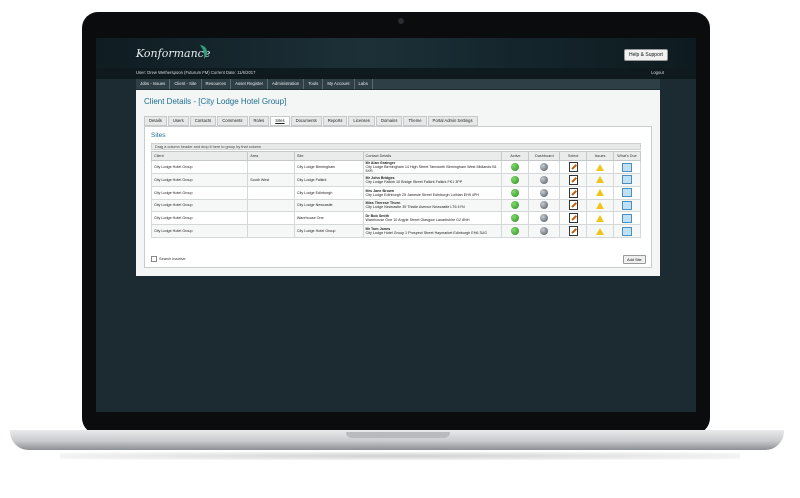 This screenshot has height=498, width=800. Describe the element at coordinates (168, 259) in the screenshot. I see `search-inactive-option: Search inactive` at that location.